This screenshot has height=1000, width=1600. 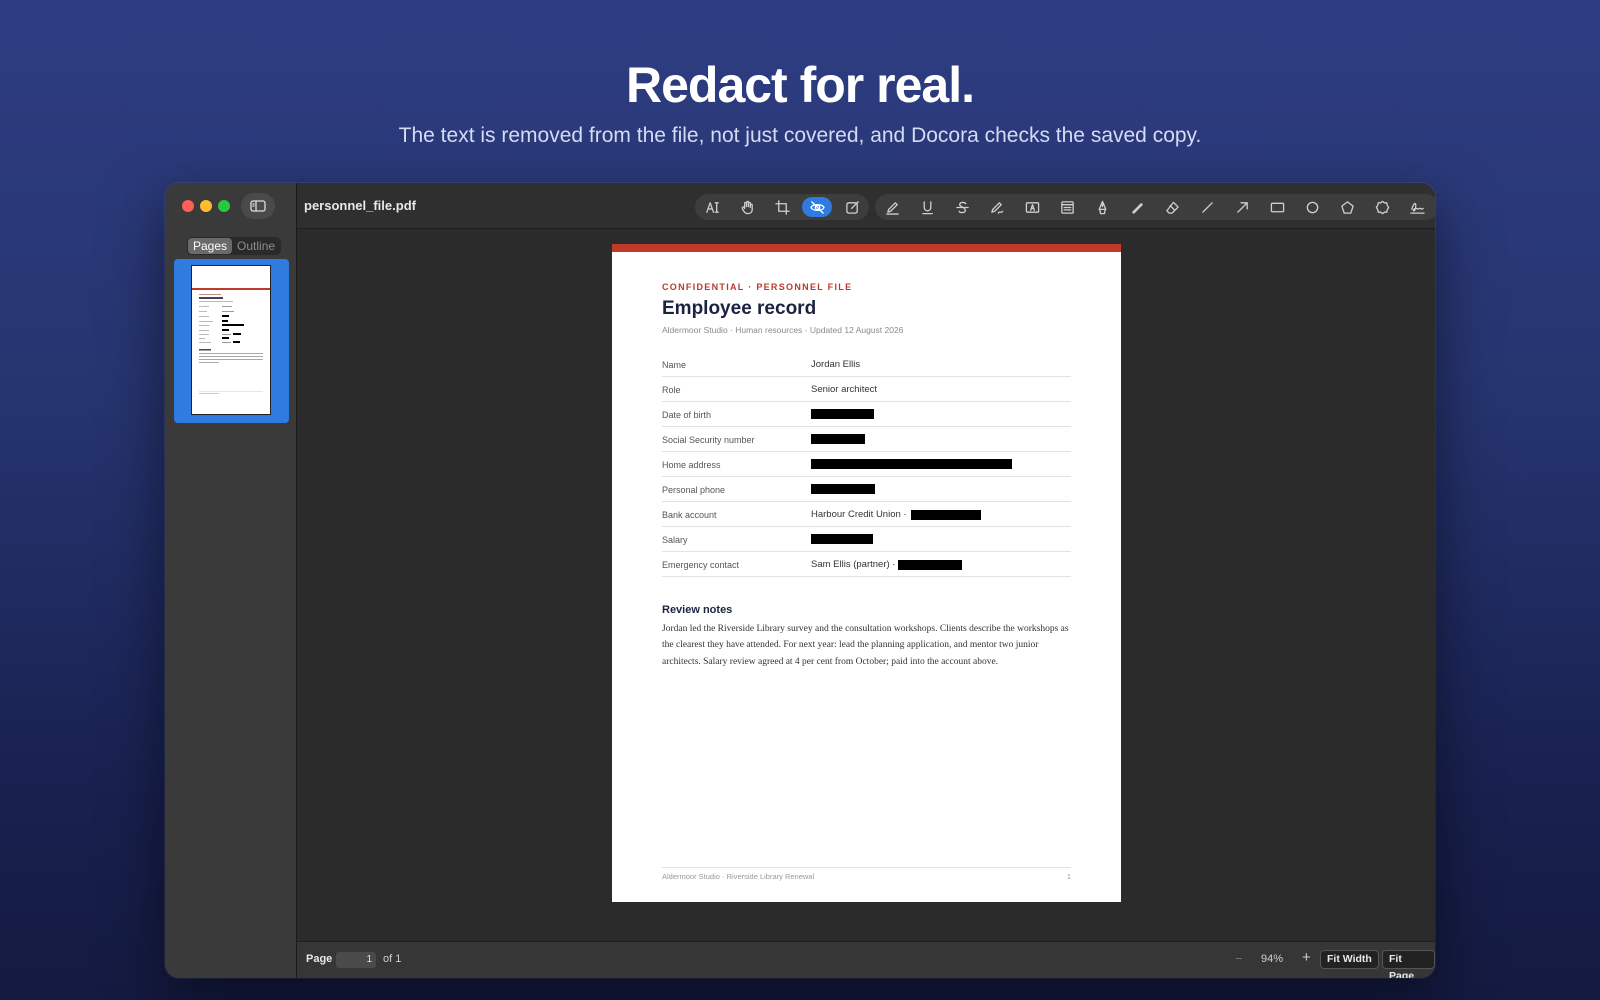 What do you see at coordinates (694, 490) in the screenshot?
I see `row-label: Personal phone` at bounding box center [694, 490].